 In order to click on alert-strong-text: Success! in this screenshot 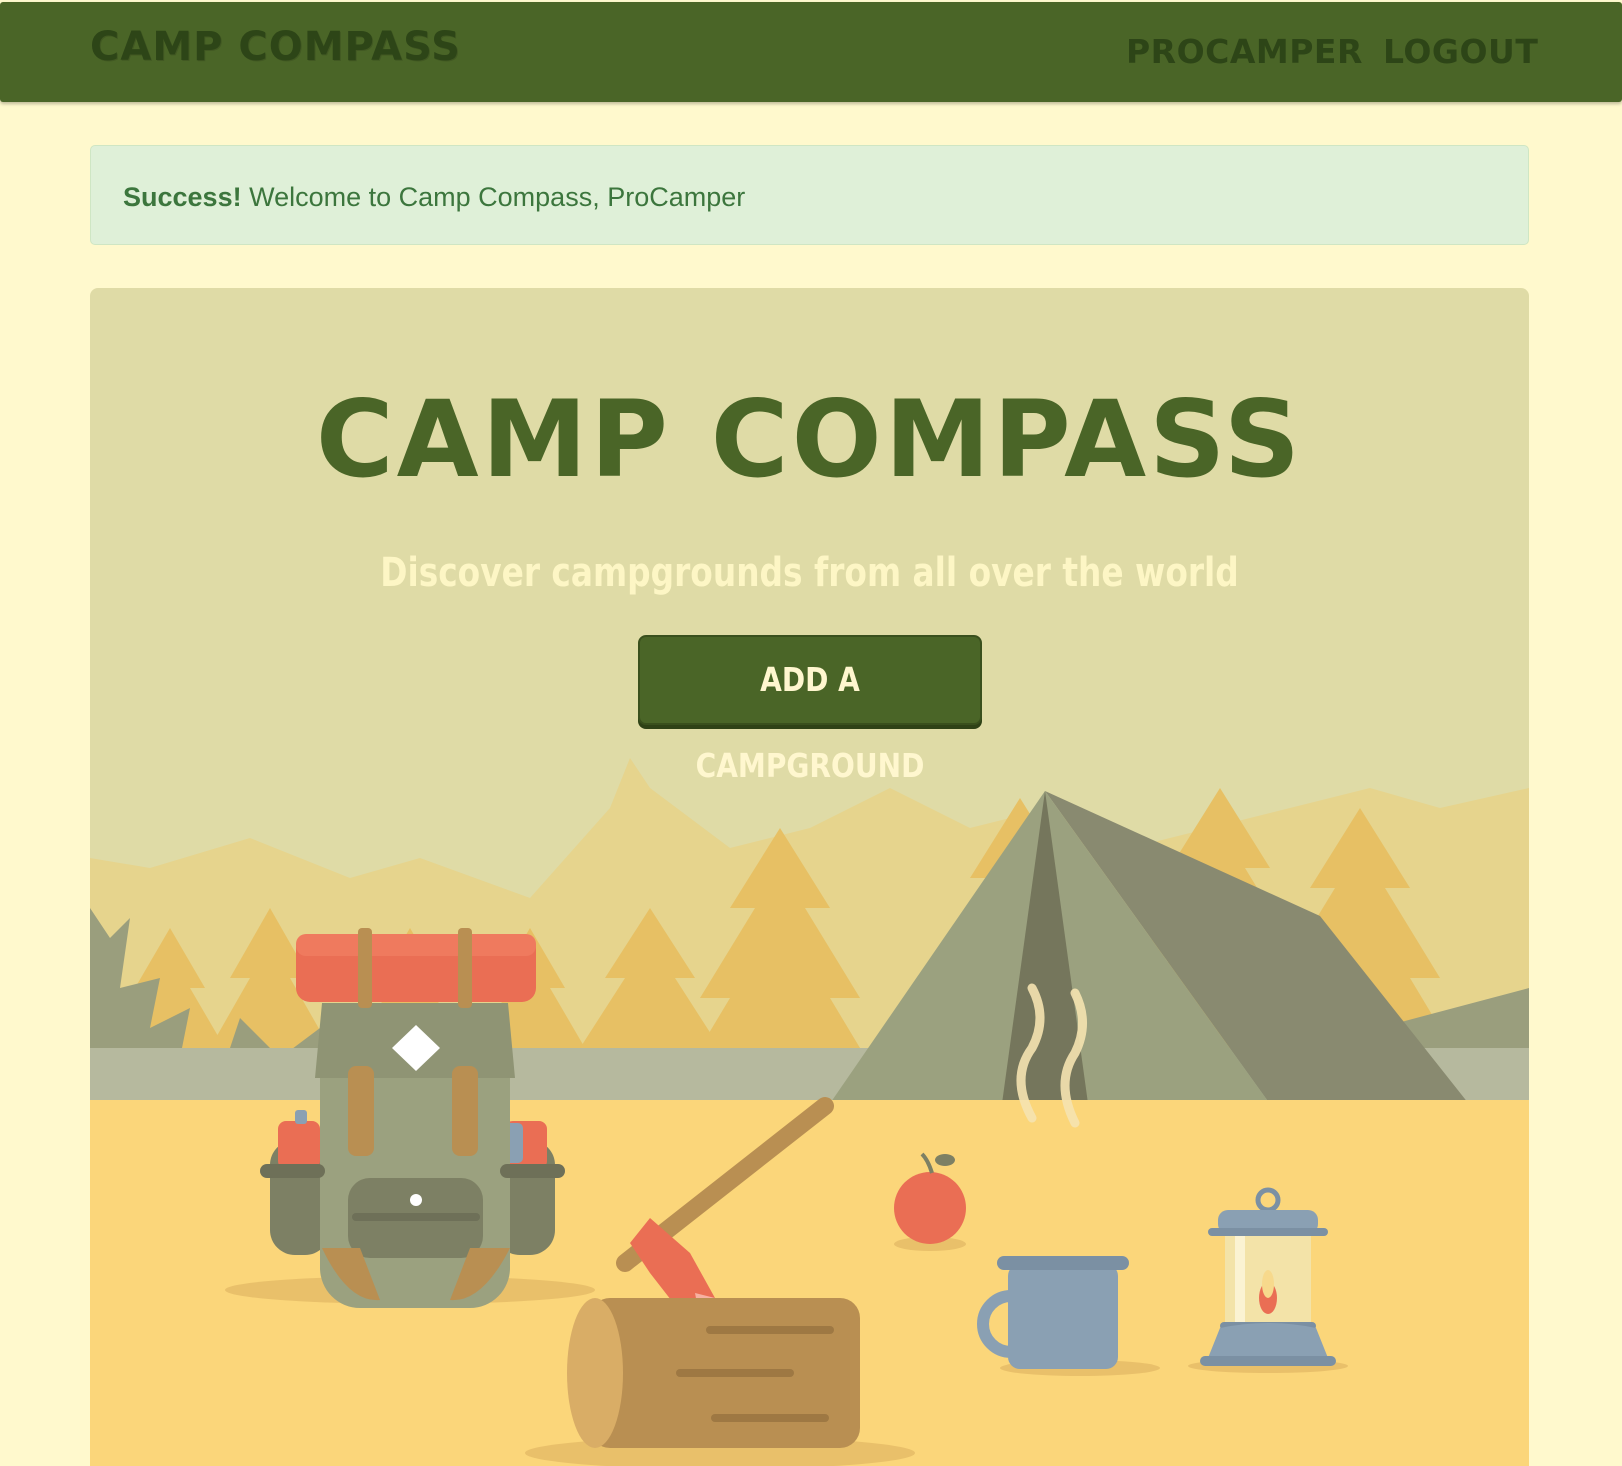, I will do `click(182, 197)`.